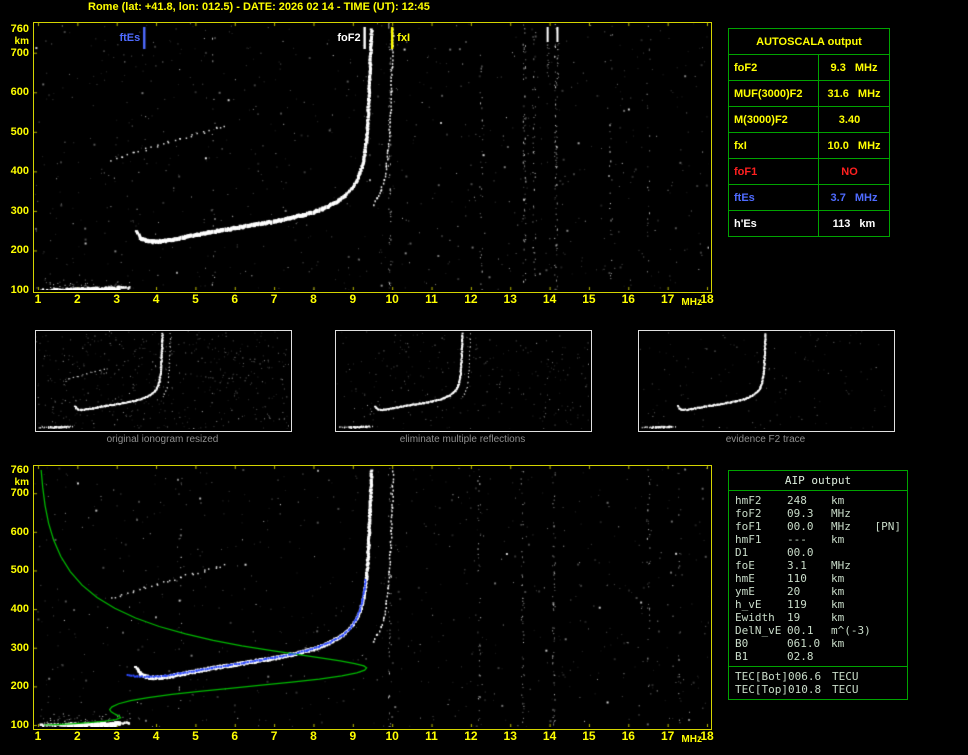  I want to click on param-label-cell: ftEs, so click(773, 197).